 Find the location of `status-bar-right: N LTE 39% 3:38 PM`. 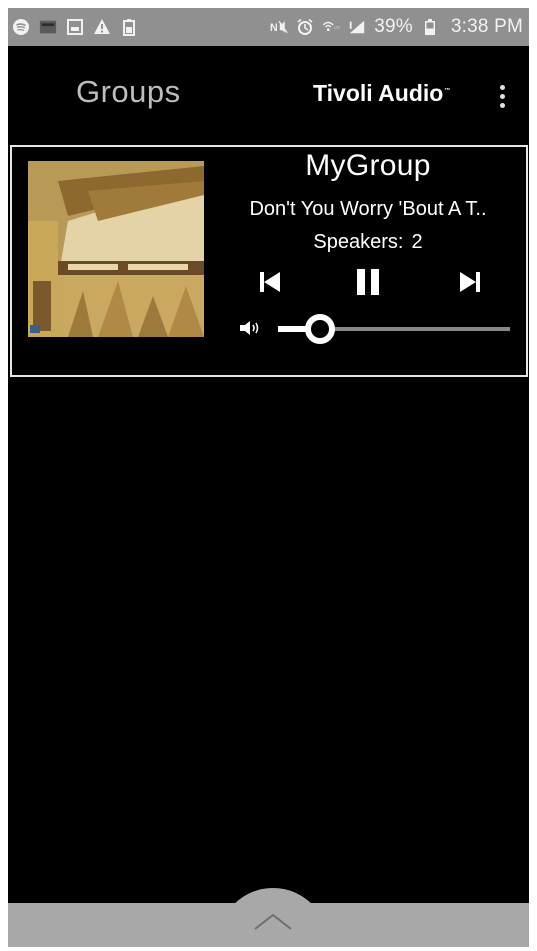

status-bar-right: N LTE 39% 3:38 PM is located at coordinates (396, 27).